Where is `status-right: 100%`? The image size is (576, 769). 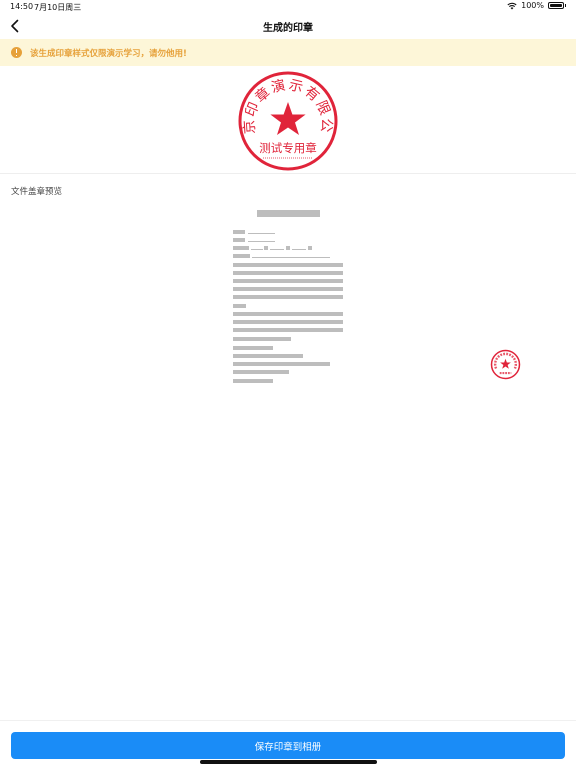
status-right: 100% is located at coordinates (536, 5).